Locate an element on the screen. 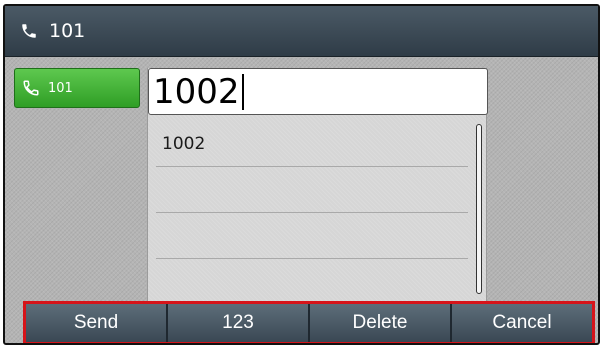 The width and height of the screenshot is (606, 349). title-bar: 101 is located at coordinates (301, 31).